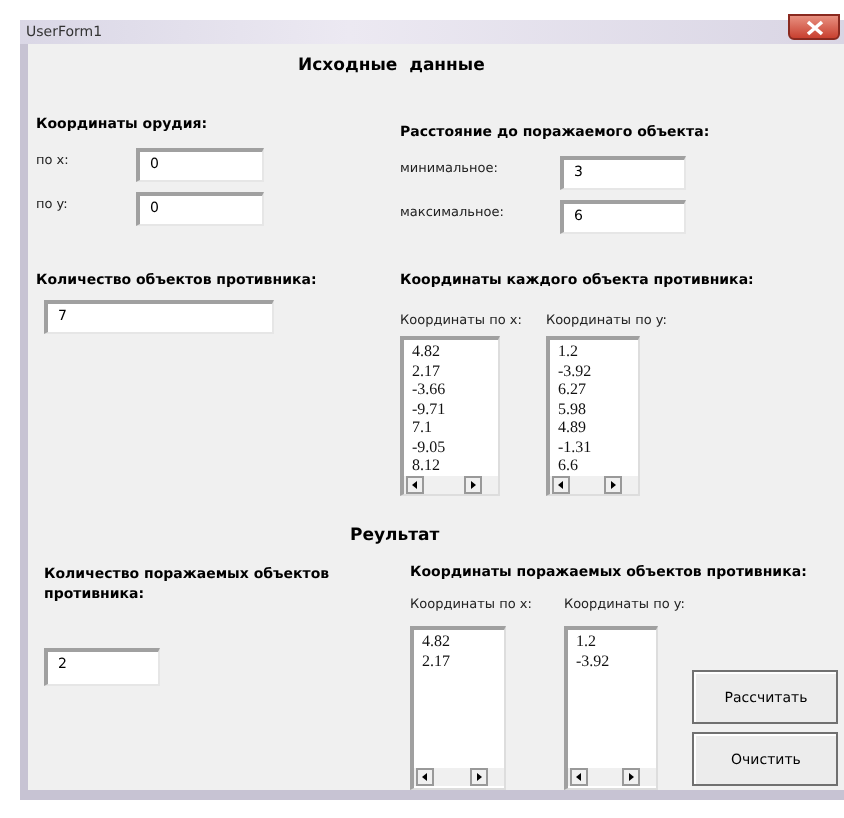  Describe the element at coordinates (571, 389) in the screenshot. I see `list-item: 6.27` at that location.